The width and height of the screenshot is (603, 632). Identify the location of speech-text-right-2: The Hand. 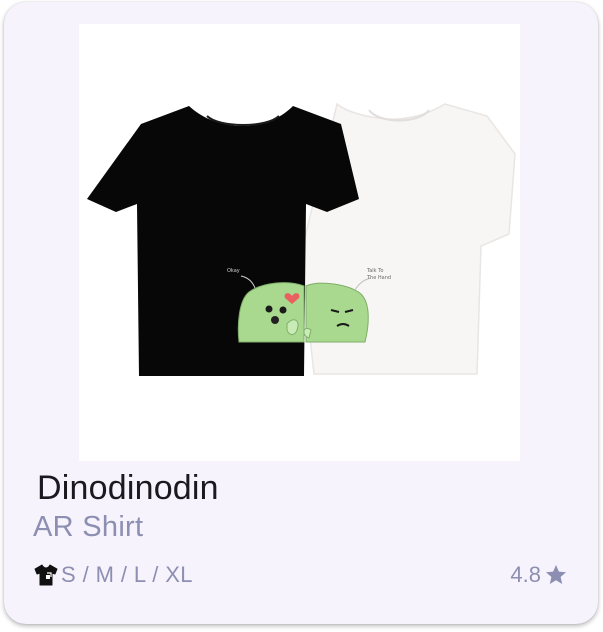
(378, 278).